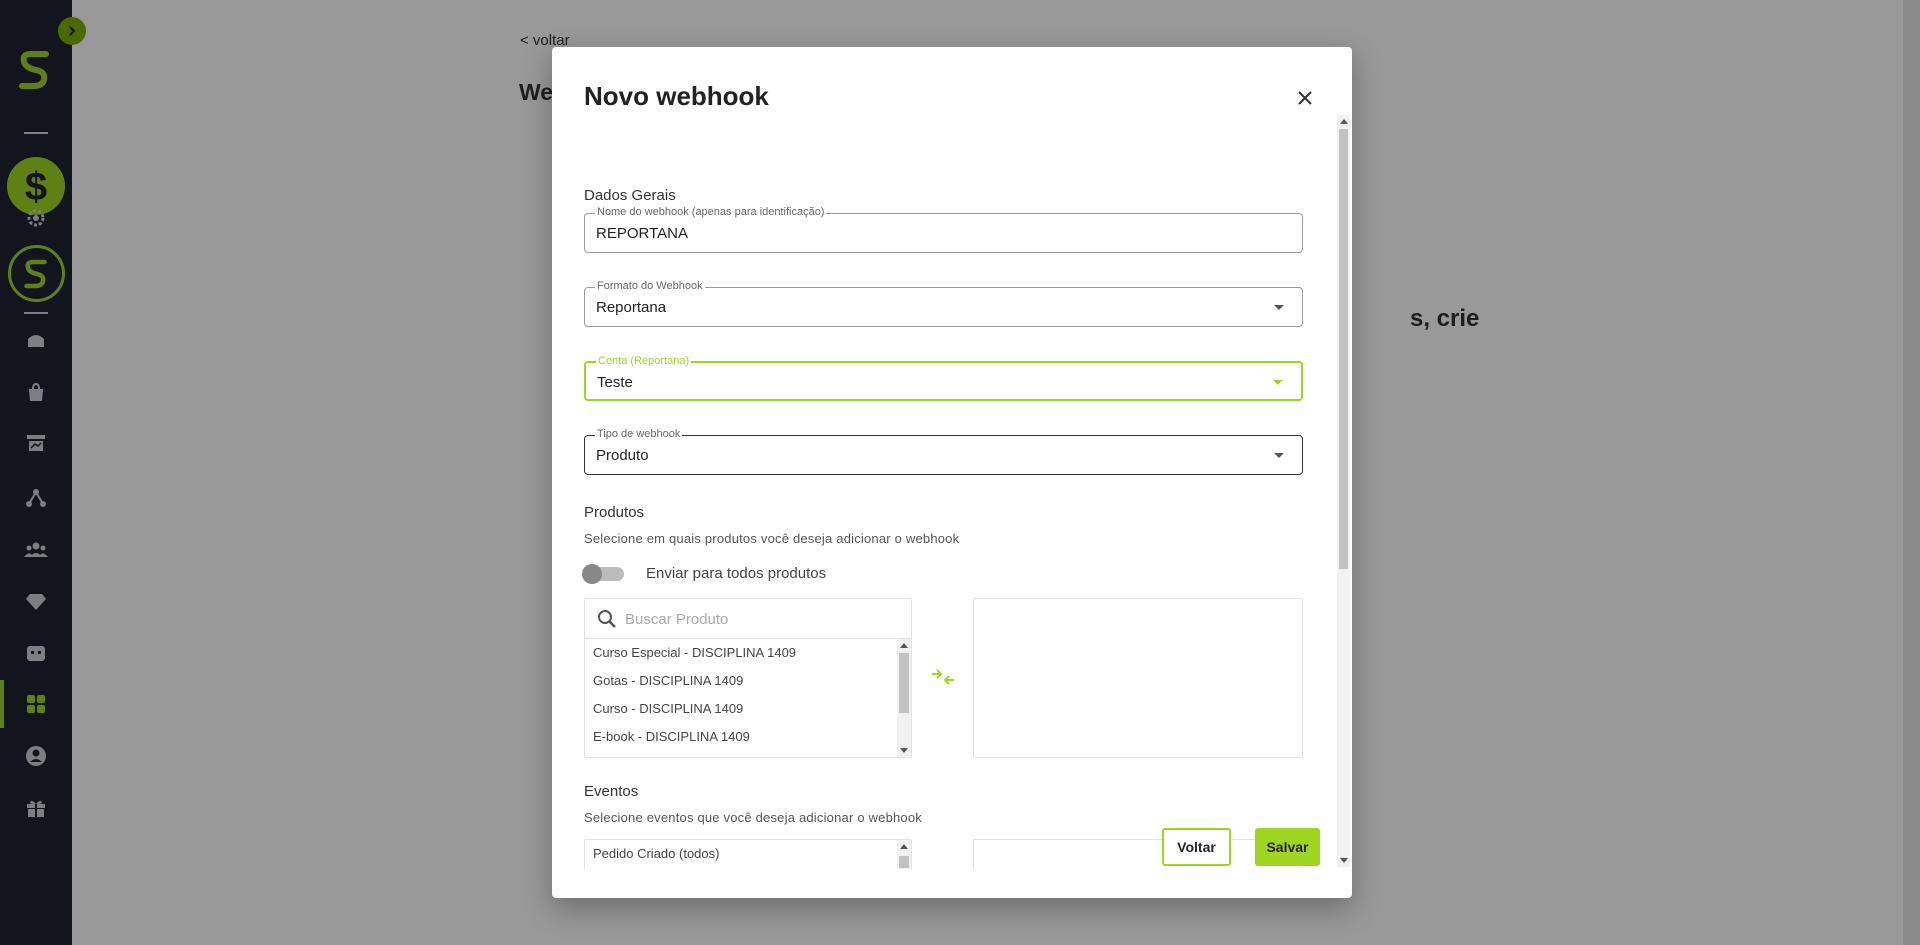 This screenshot has width=1920, height=945. I want to click on events-source-list: Pedido Criado (todos), so click(748, 854).